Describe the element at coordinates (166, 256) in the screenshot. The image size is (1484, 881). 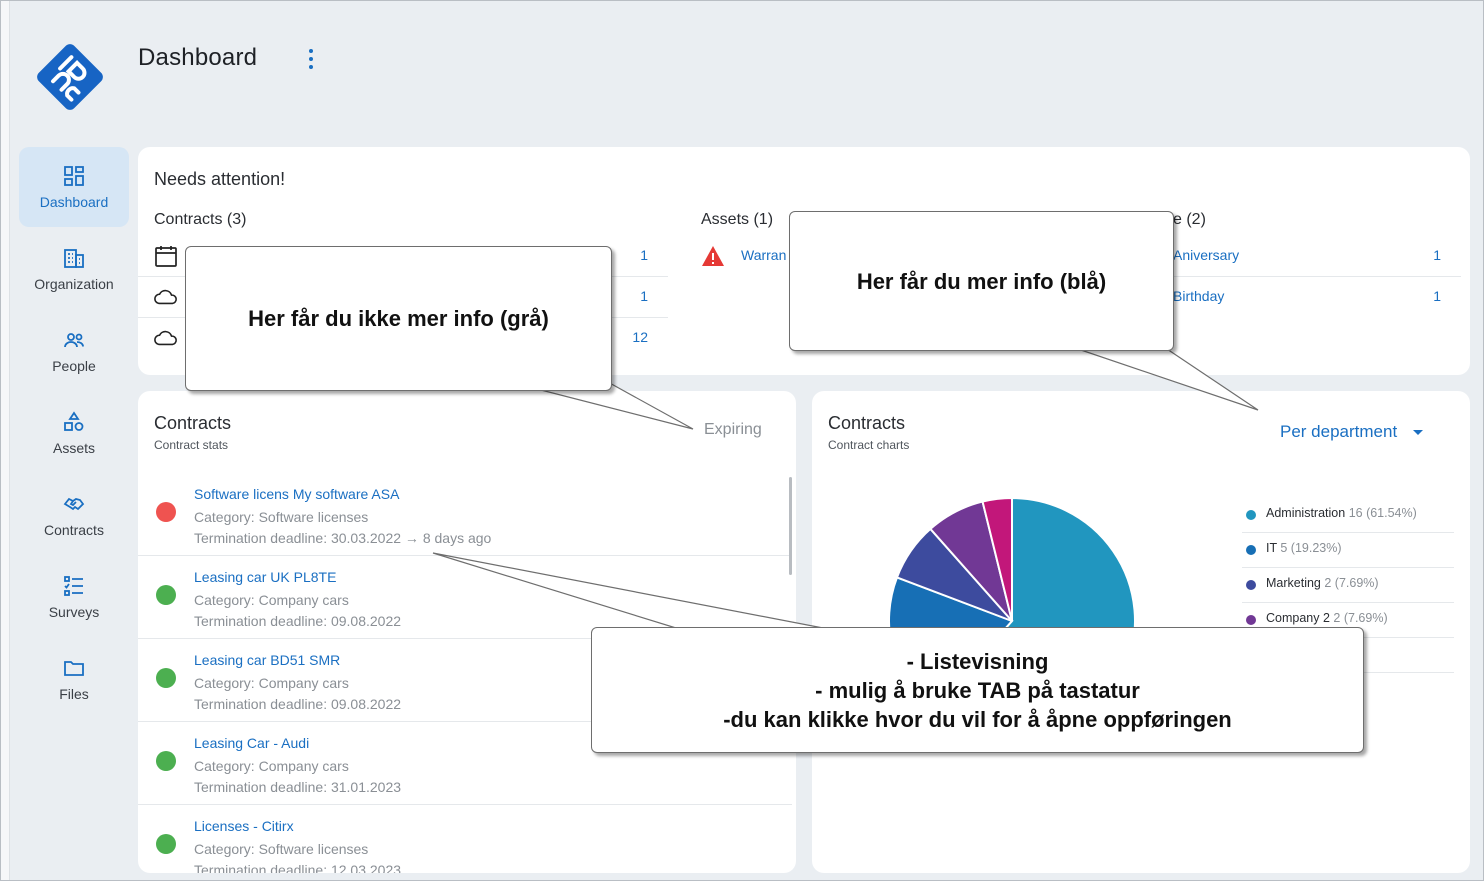
I see `calendar-icon` at that location.